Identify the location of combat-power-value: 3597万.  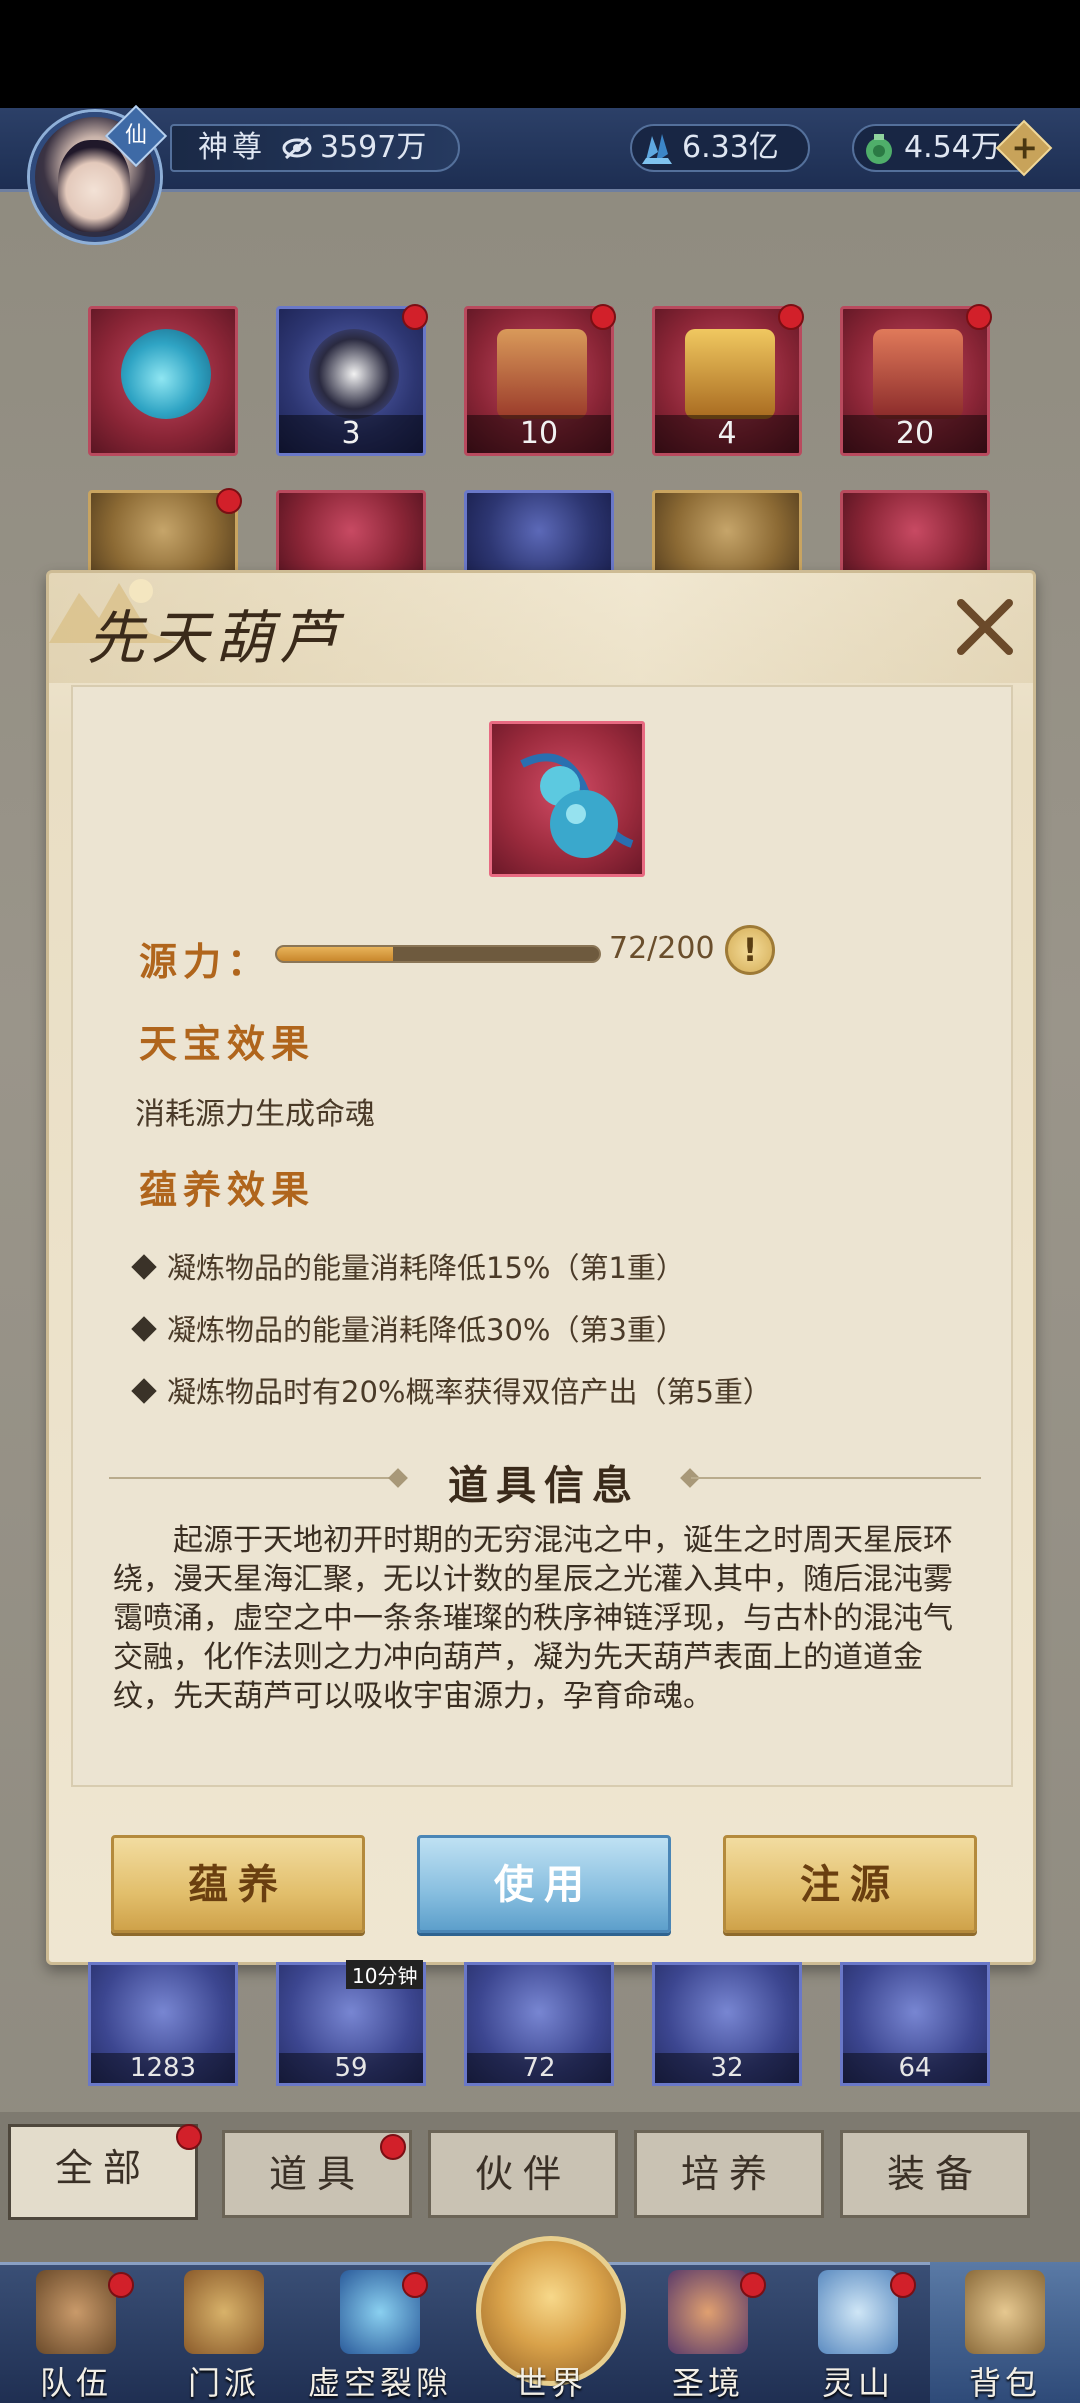
(373, 147).